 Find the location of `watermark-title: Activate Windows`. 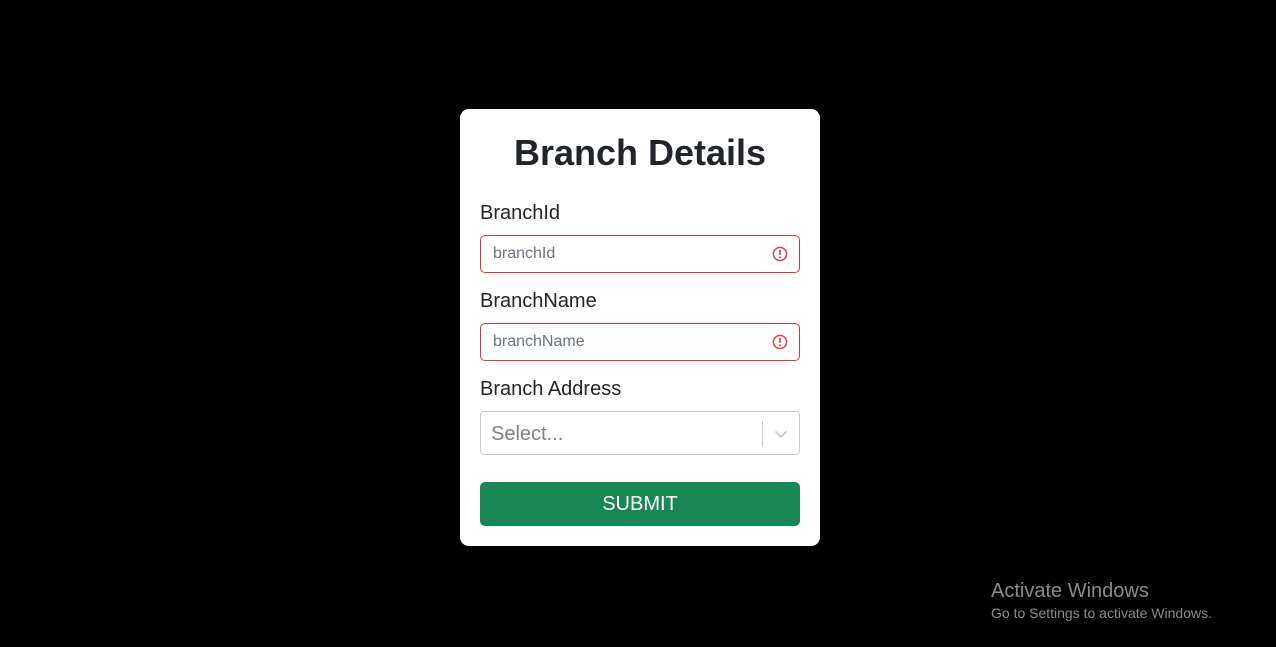

watermark-title: Activate Windows is located at coordinates (1070, 591).